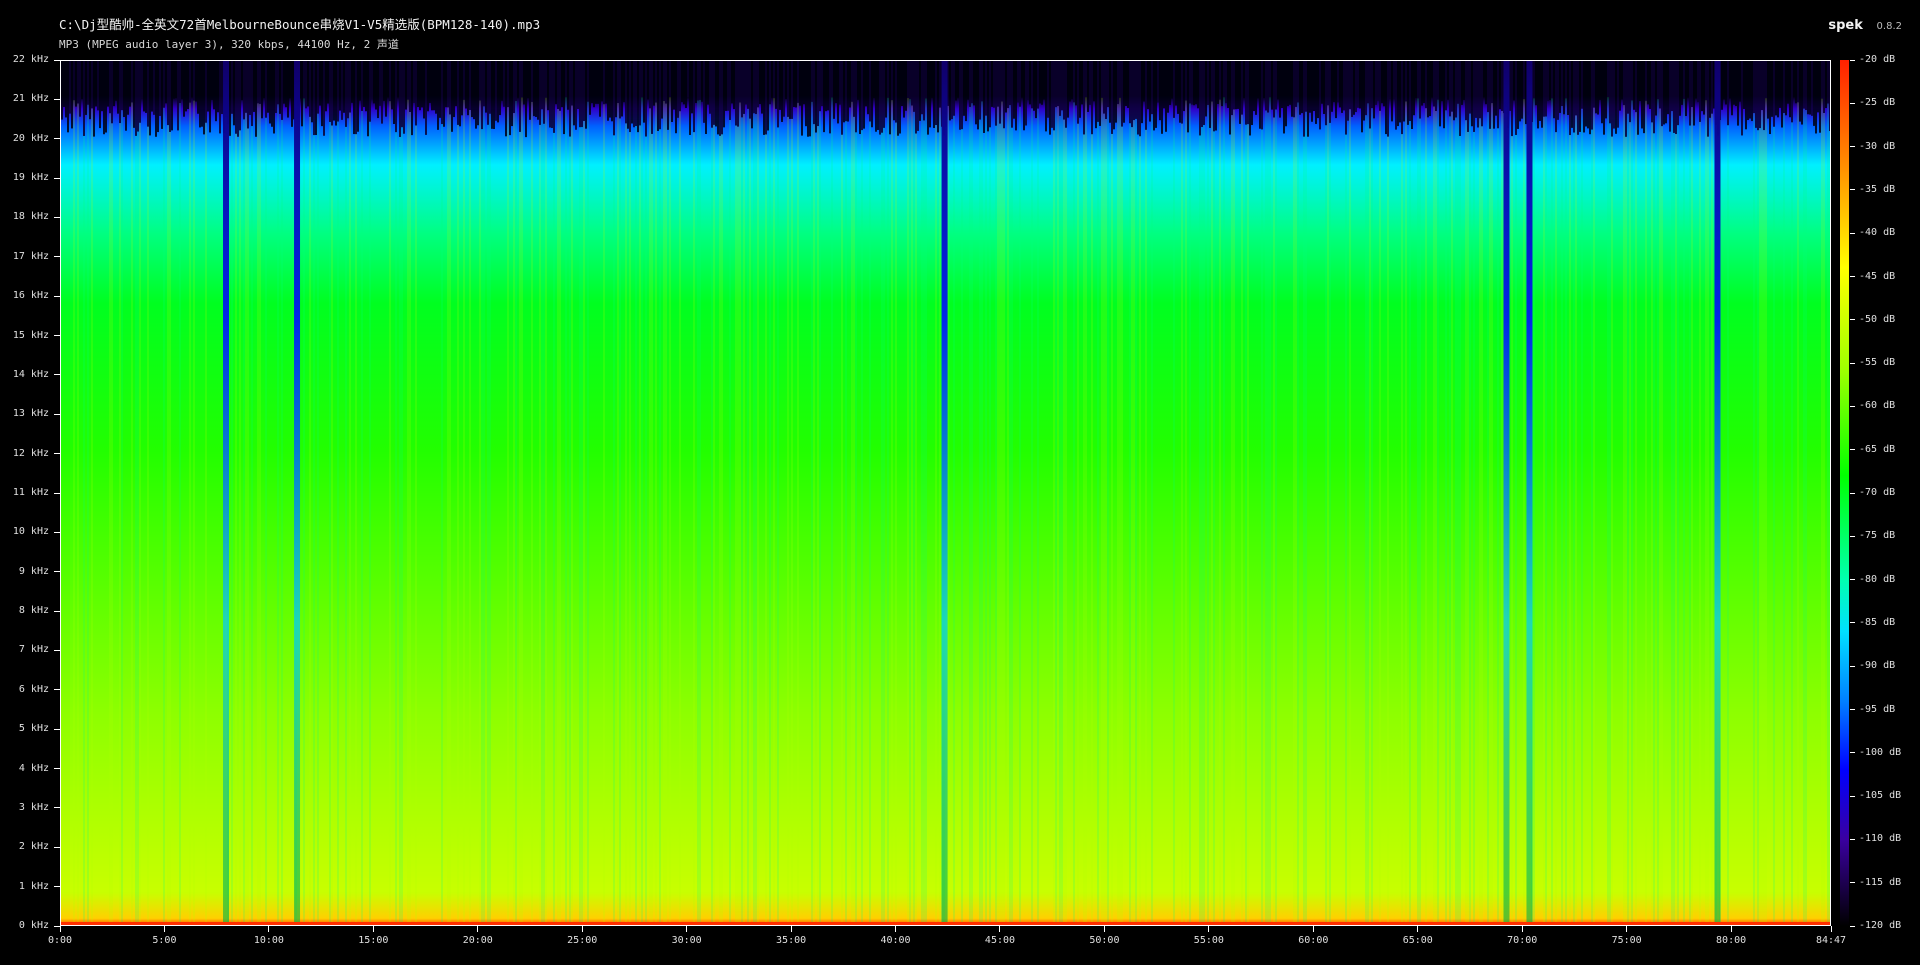 The height and width of the screenshot is (965, 1920). What do you see at coordinates (1880, 752) in the screenshot?
I see `db-tick-label: -100 dB` at bounding box center [1880, 752].